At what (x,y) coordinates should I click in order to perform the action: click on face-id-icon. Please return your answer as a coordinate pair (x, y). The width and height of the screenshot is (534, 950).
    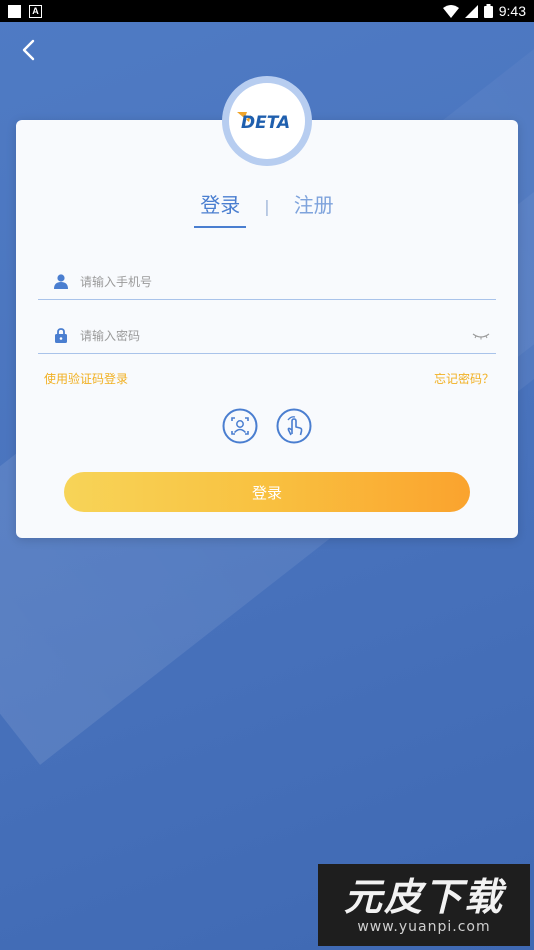
    Looking at the image, I should click on (240, 426).